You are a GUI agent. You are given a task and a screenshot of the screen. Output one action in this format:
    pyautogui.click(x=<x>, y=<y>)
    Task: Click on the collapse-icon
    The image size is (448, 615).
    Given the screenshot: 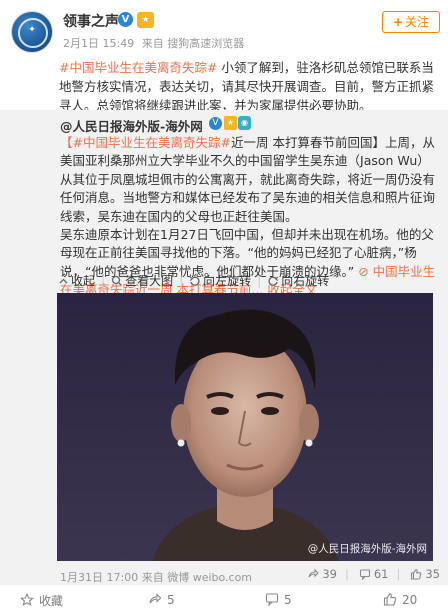 What is the action you would take?
    pyautogui.click(x=63, y=281)
    